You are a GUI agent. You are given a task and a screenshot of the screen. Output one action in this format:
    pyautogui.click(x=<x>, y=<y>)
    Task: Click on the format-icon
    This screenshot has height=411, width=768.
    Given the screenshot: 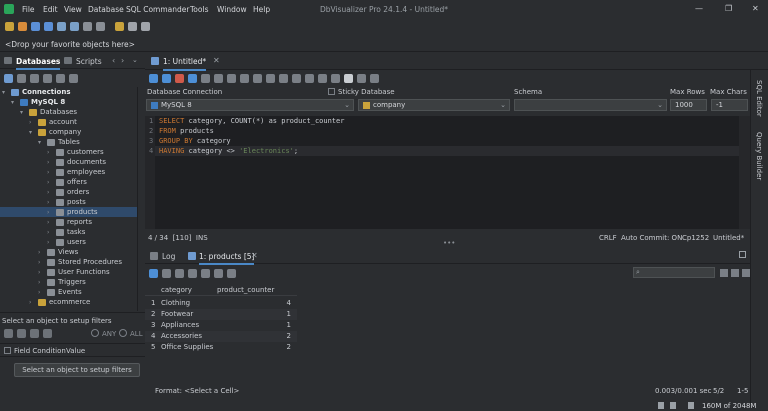 What is the action you would take?
    pyautogui.click(x=244, y=78)
    